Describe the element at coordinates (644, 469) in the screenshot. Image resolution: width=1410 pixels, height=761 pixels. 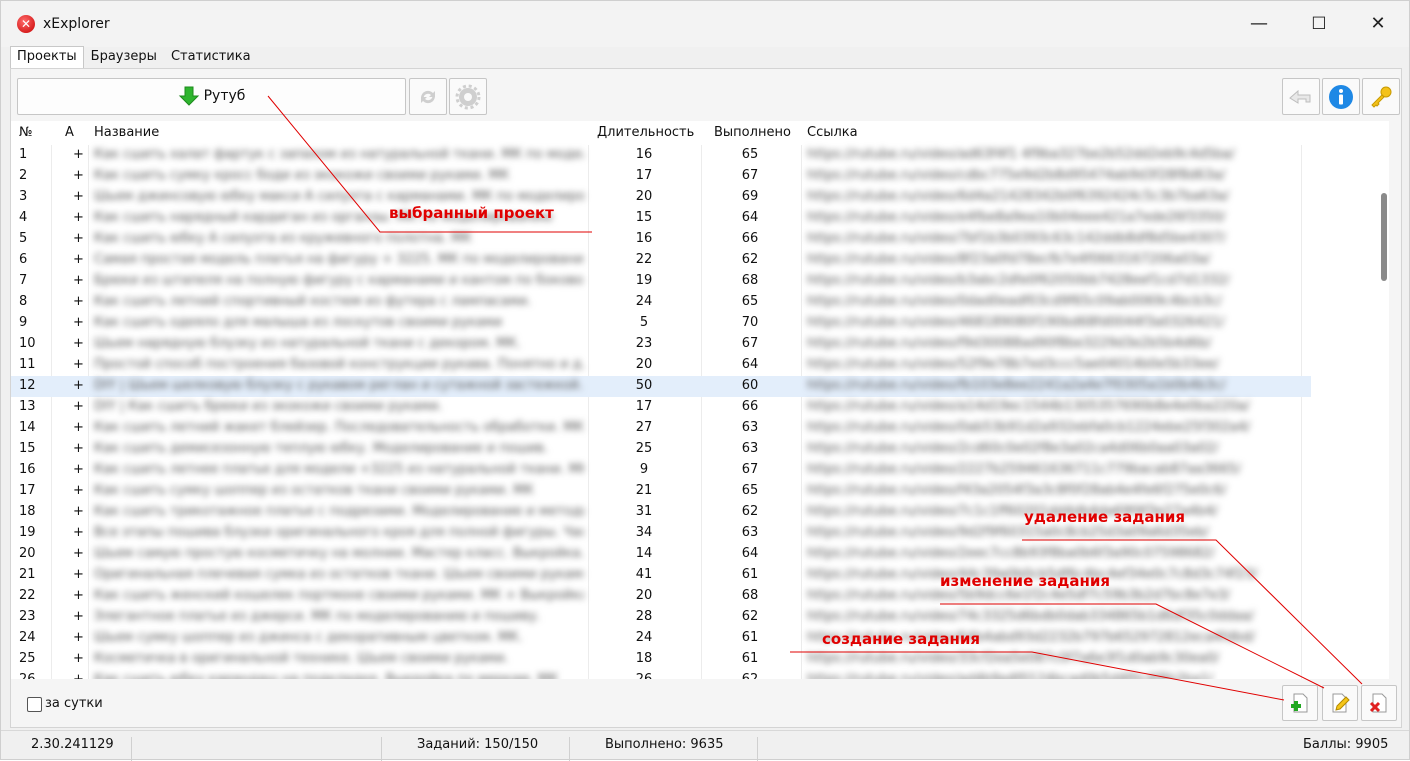
I see `row-duration-cell: 9` at that location.